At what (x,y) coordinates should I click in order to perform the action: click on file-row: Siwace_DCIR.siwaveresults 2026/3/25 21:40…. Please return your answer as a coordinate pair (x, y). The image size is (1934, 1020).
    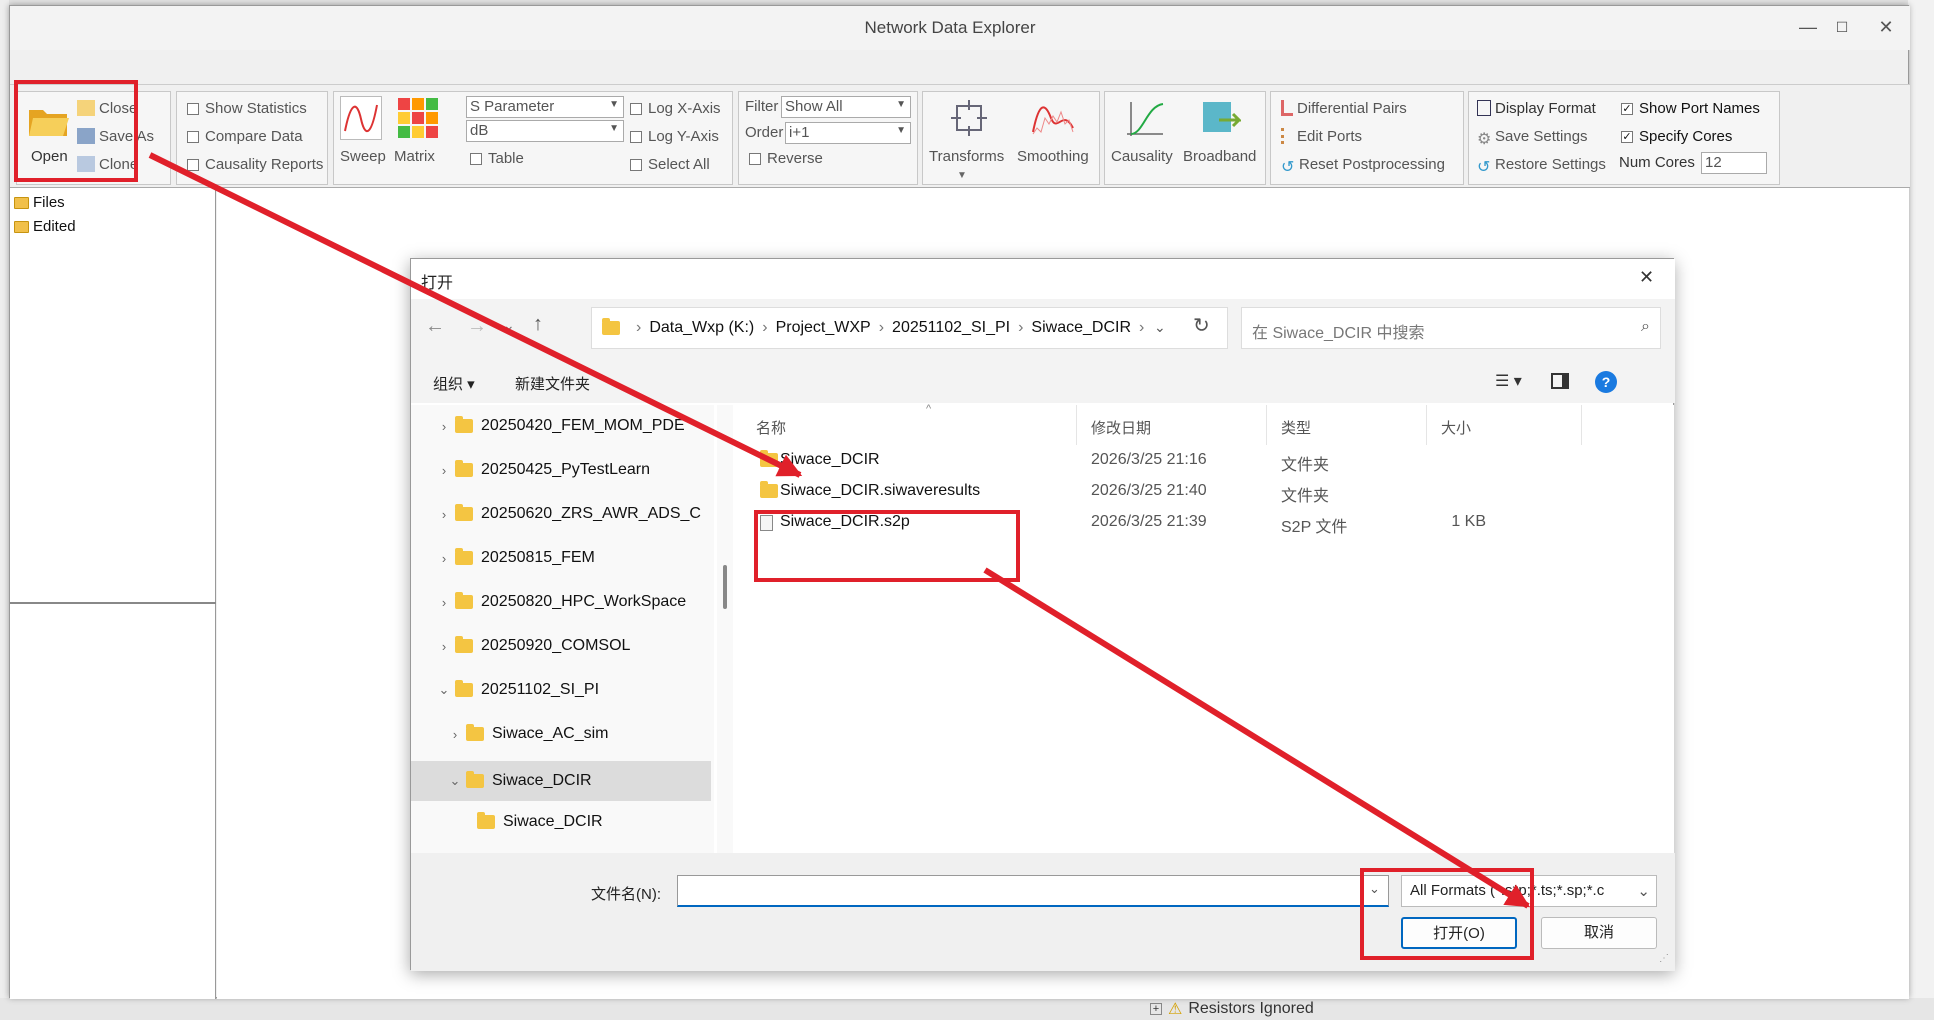
    Looking at the image, I should click on (1205, 492).